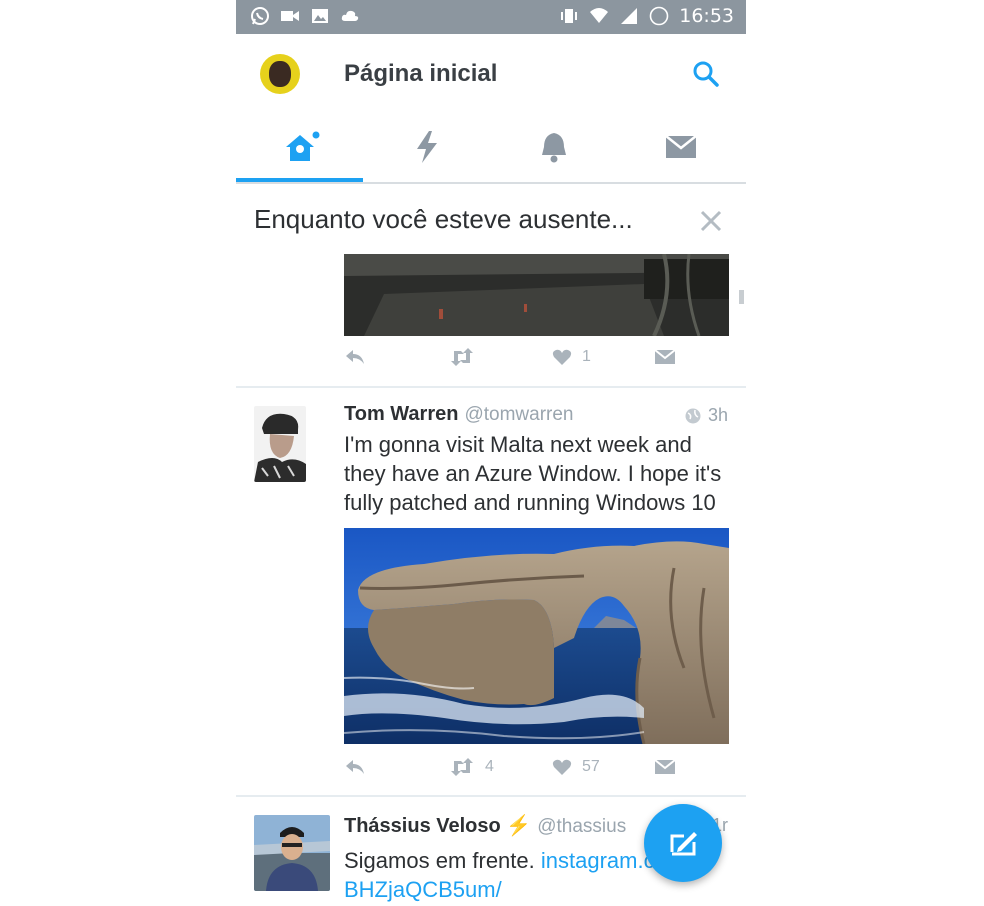  Describe the element at coordinates (491, 17) in the screenshot. I see `status-bar: 16:53` at that location.